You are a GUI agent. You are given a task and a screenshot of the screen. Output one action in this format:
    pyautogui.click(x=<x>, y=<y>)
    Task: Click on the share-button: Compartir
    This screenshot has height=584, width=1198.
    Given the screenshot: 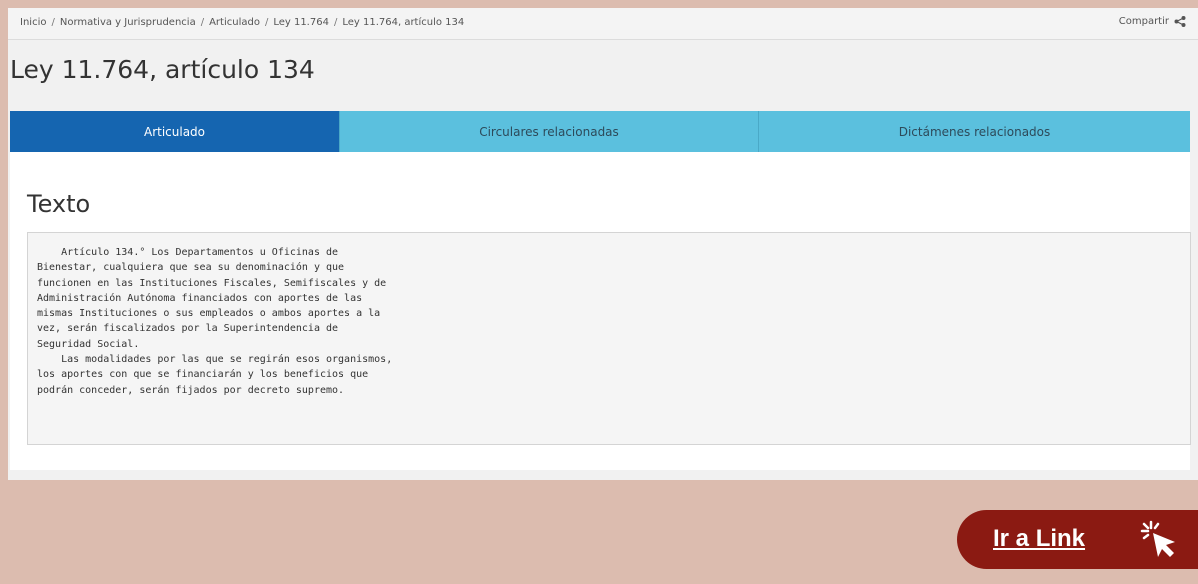 What is the action you would take?
    pyautogui.click(x=1152, y=21)
    